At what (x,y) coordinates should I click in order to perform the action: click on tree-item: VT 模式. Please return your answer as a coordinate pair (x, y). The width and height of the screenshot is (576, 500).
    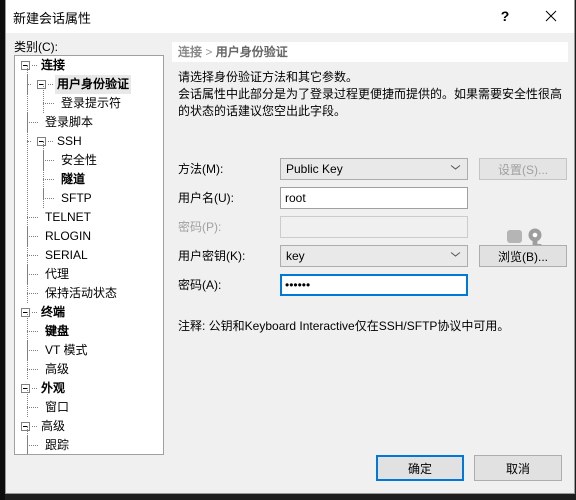
    Looking at the image, I should click on (89, 350).